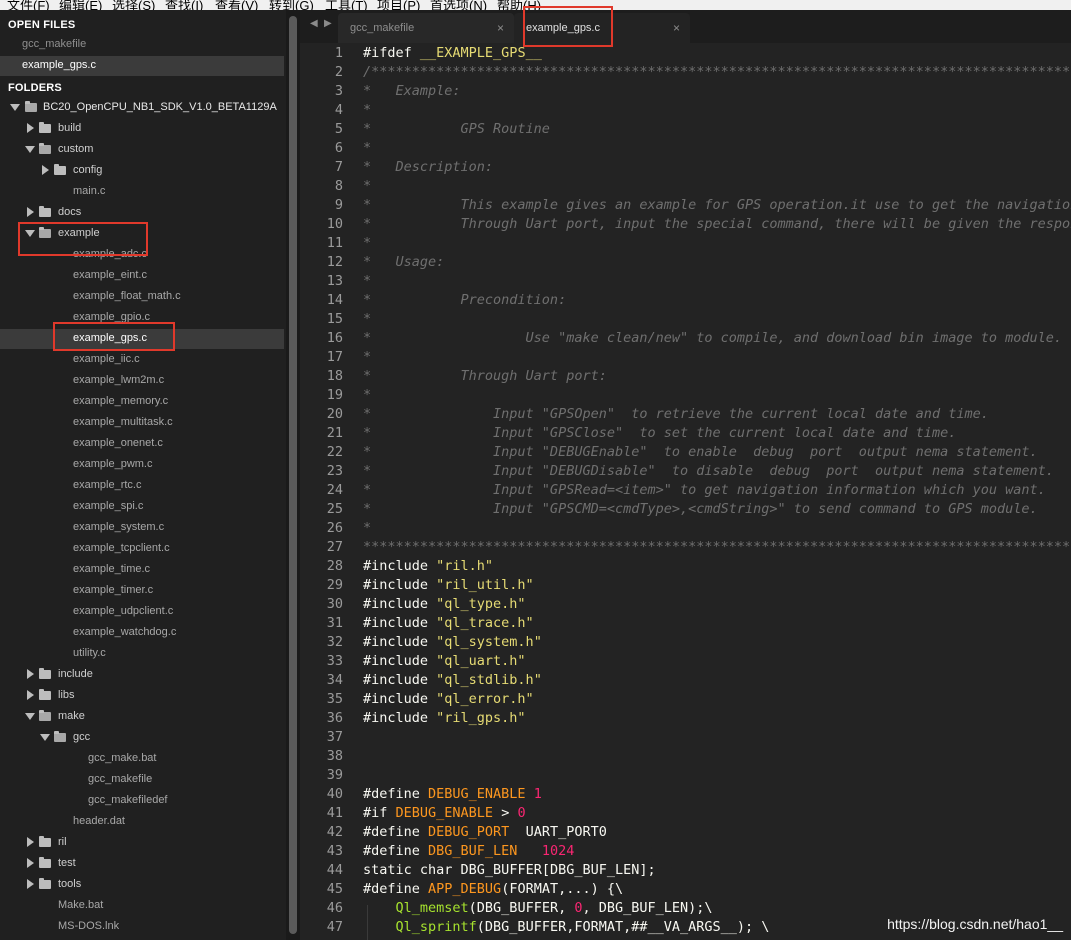  I want to click on folder-tools: tools, so click(142, 885).